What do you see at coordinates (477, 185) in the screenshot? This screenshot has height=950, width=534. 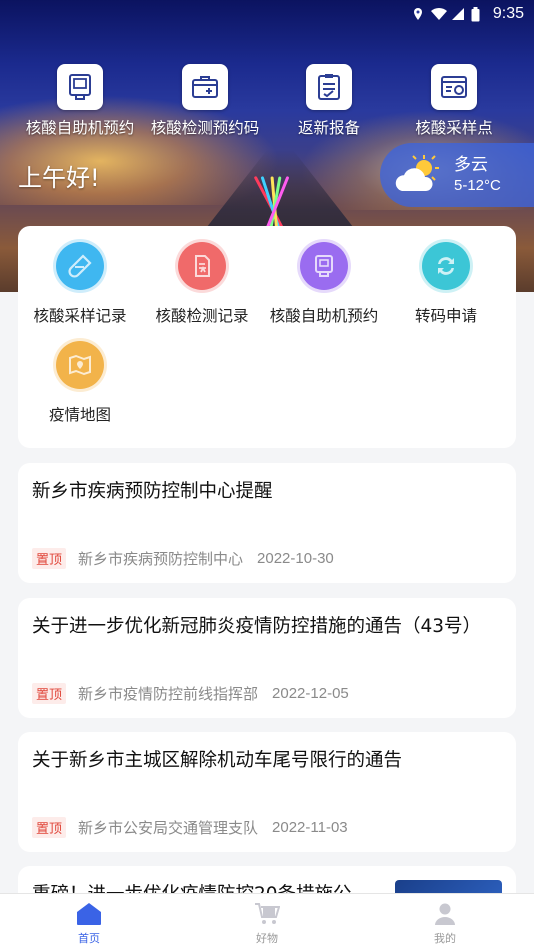 I see `weather-temperature: 5-12°C` at bounding box center [477, 185].